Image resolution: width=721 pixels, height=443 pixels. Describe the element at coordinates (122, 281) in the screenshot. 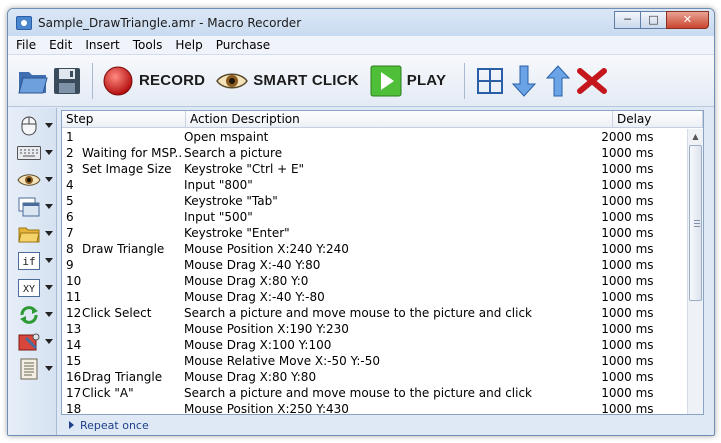

I see `step-cell: 10` at that location.